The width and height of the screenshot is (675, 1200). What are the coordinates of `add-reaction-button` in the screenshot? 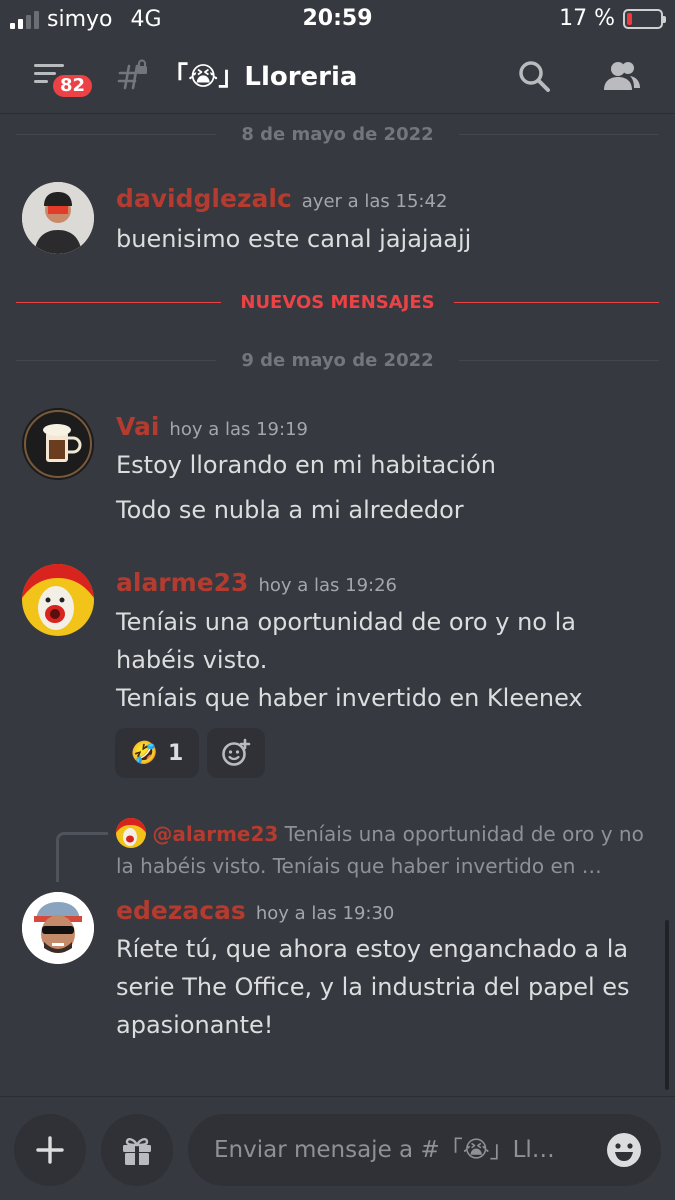 It's located at (236, 753).